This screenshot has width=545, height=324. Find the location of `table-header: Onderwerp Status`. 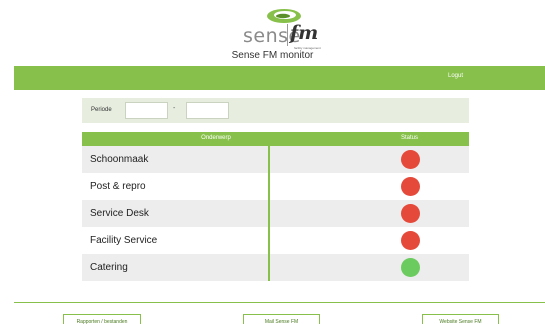

table-header: Onderwerp Status is located at coordinates (275, 139).